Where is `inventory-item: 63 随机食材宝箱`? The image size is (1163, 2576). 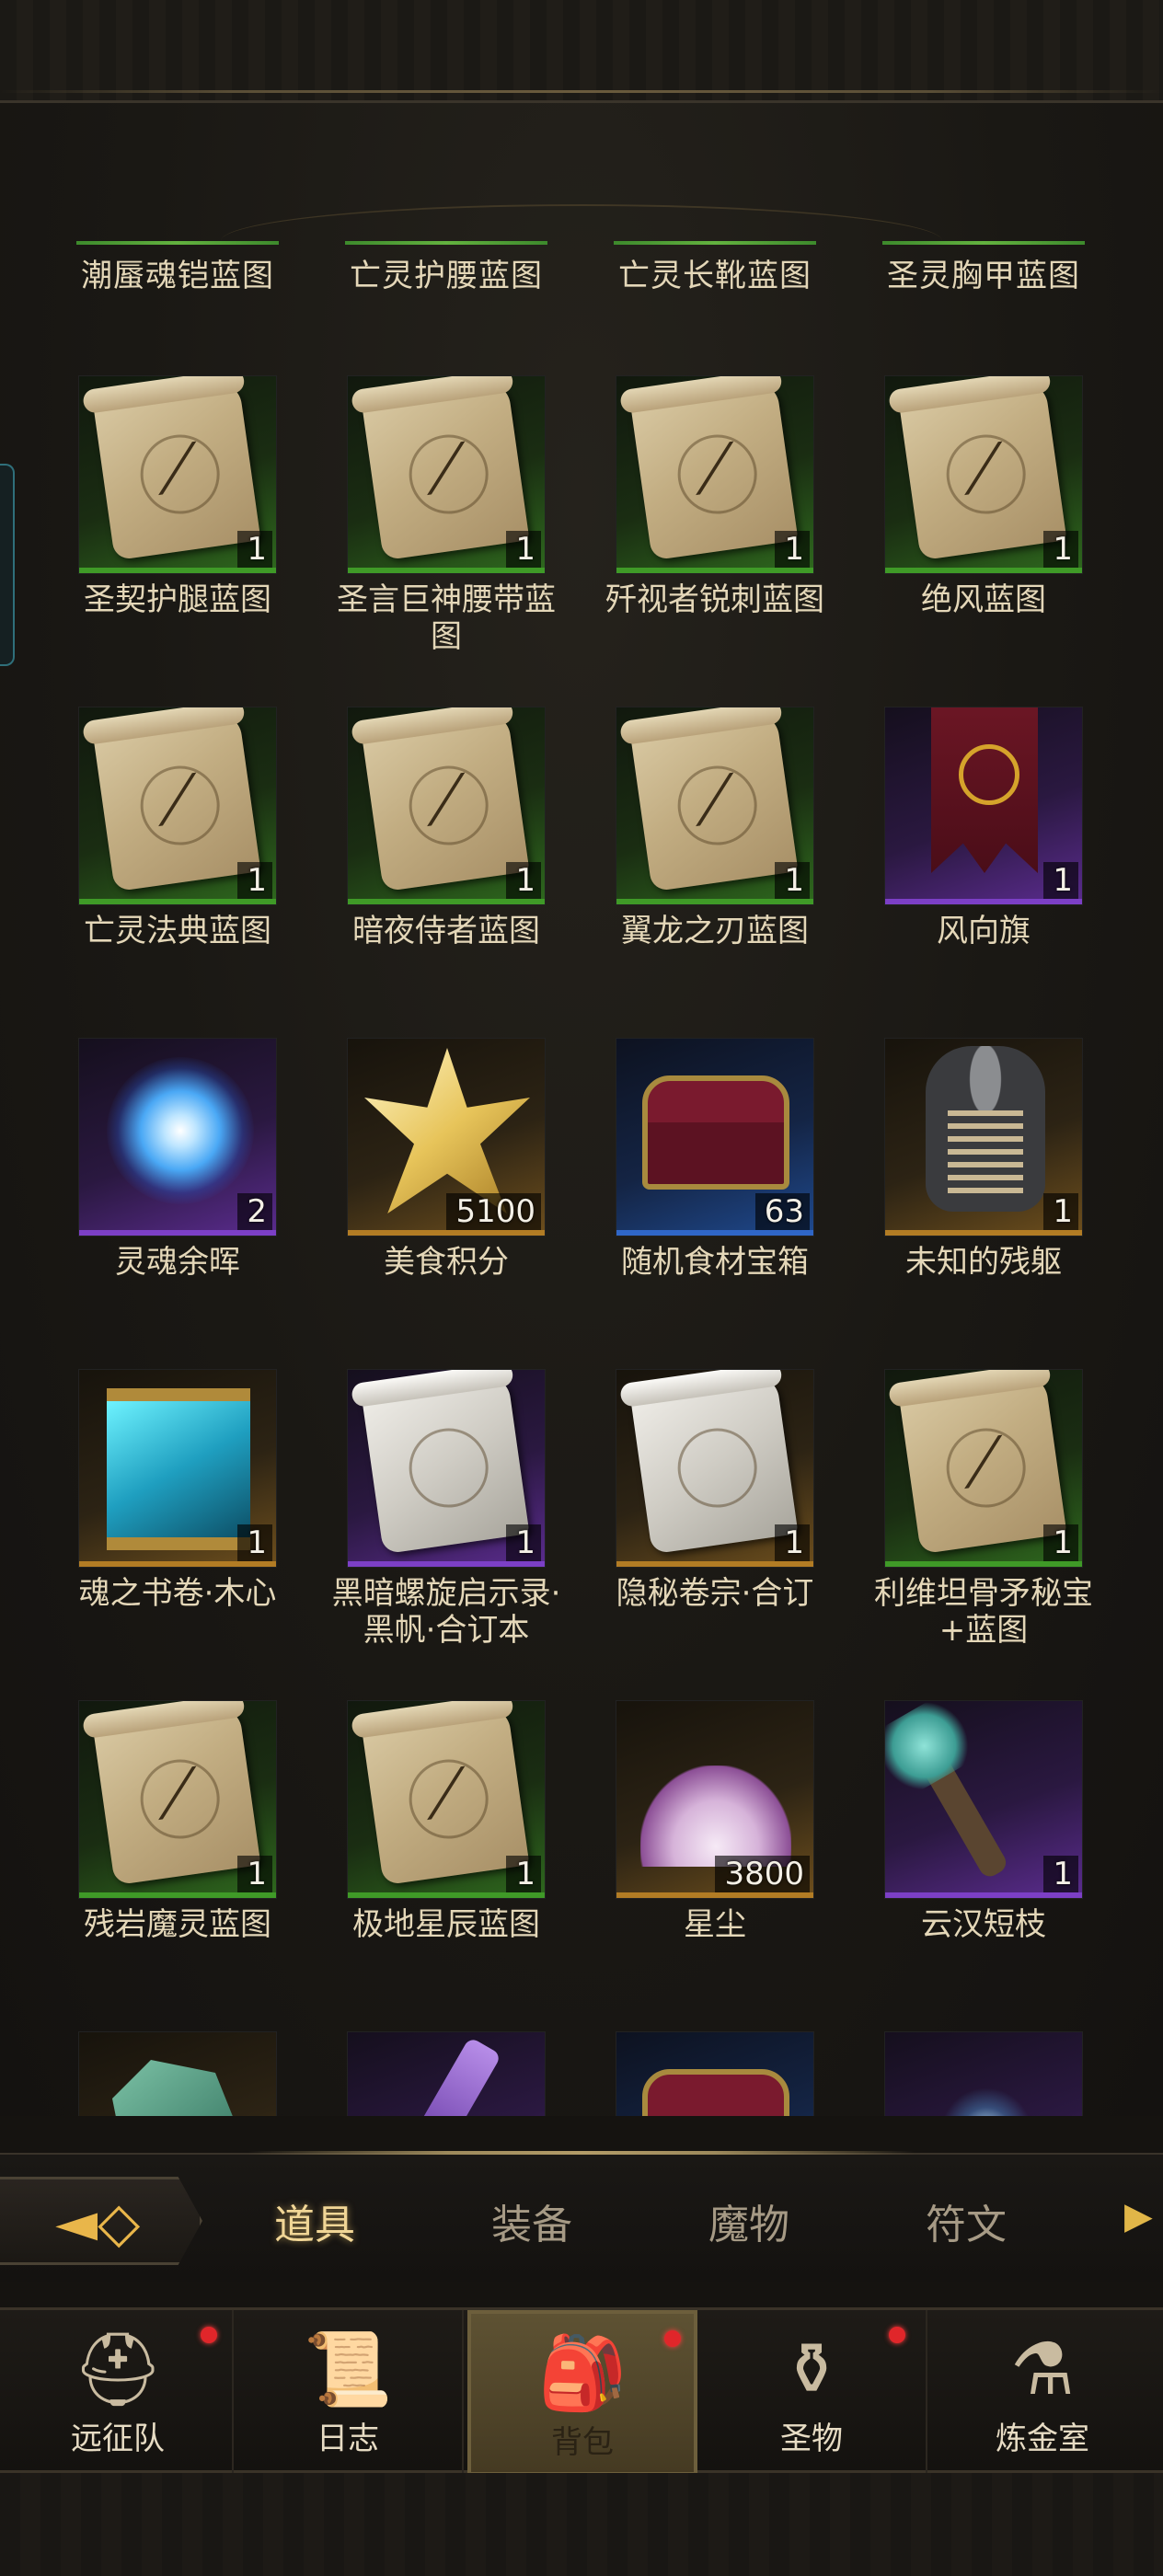
inventory-item: 63 随机食材宝箱 is located at coordinates (715, 1159).